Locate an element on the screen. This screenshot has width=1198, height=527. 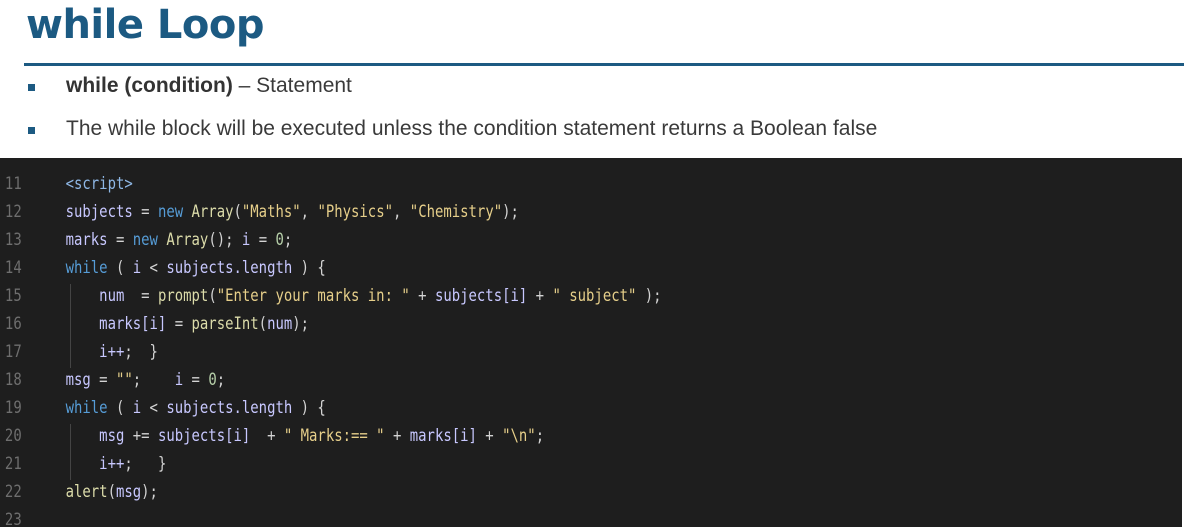
line-number: 22 is located at coordinates (13, 492).